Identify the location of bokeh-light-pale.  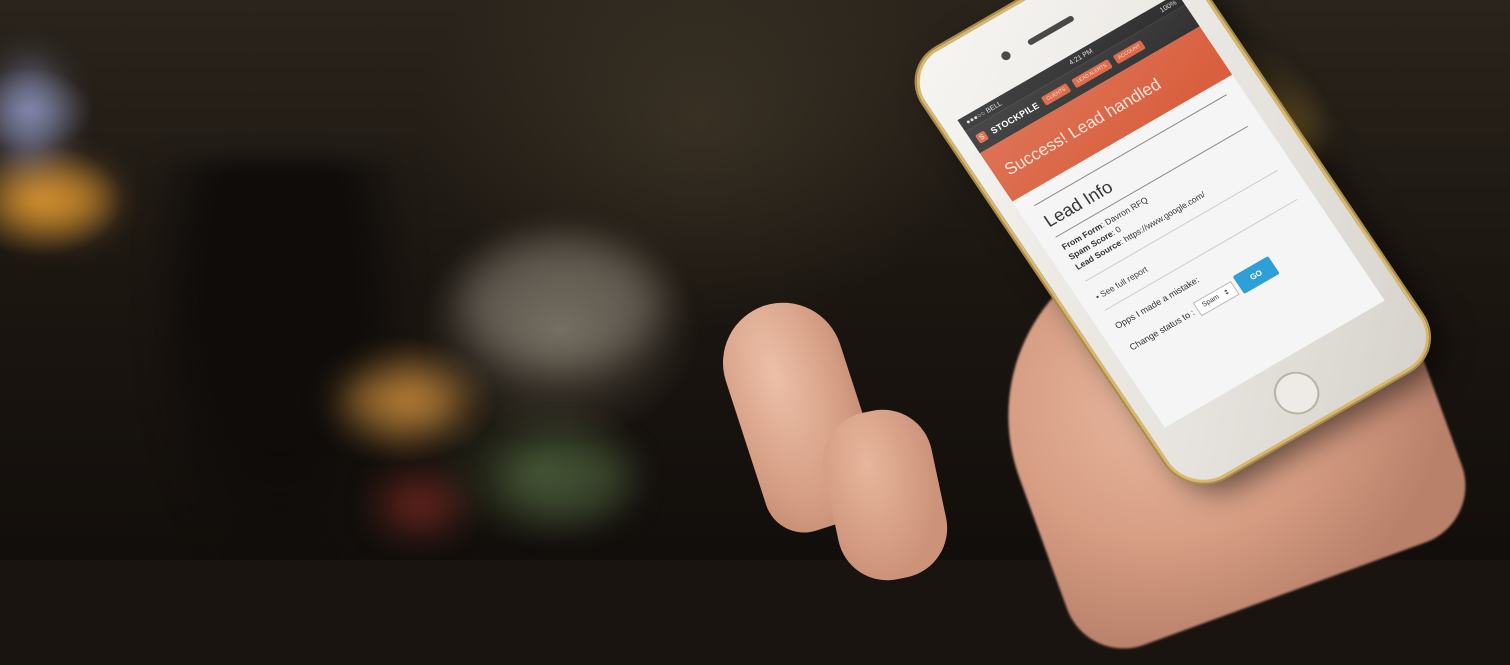
(560, 305).